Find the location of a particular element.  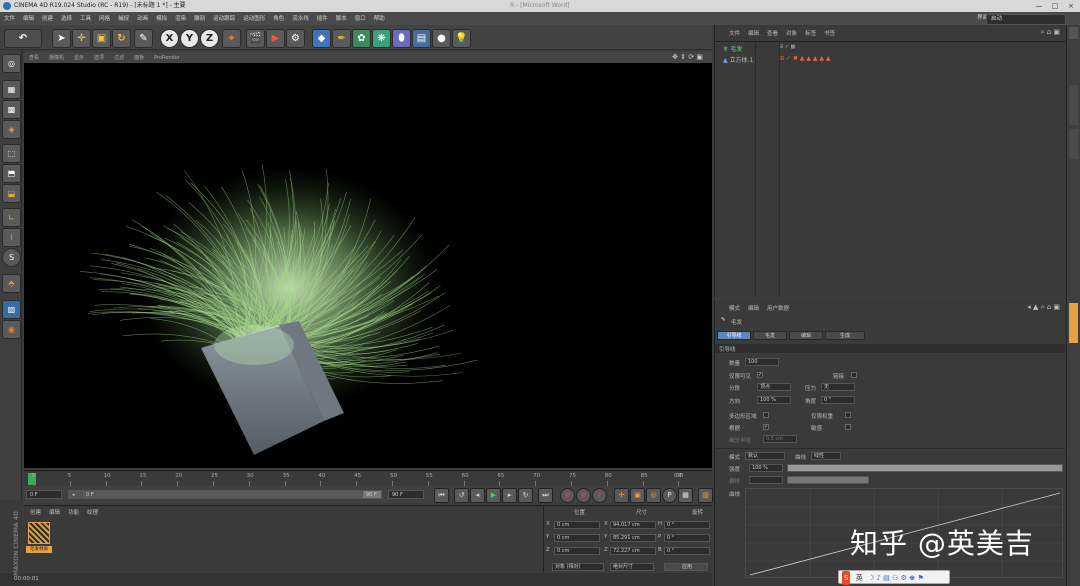

array-button: ❋ is located at coordinates (381, 38).